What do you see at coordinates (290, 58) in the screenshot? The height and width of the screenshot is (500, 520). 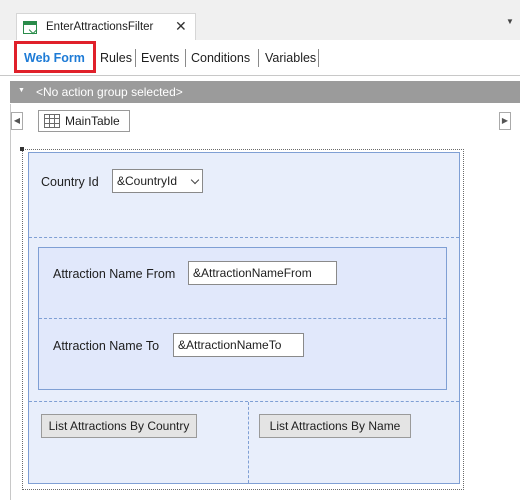 I see `tab-variables: Variables` at bounding box center [290, 58].